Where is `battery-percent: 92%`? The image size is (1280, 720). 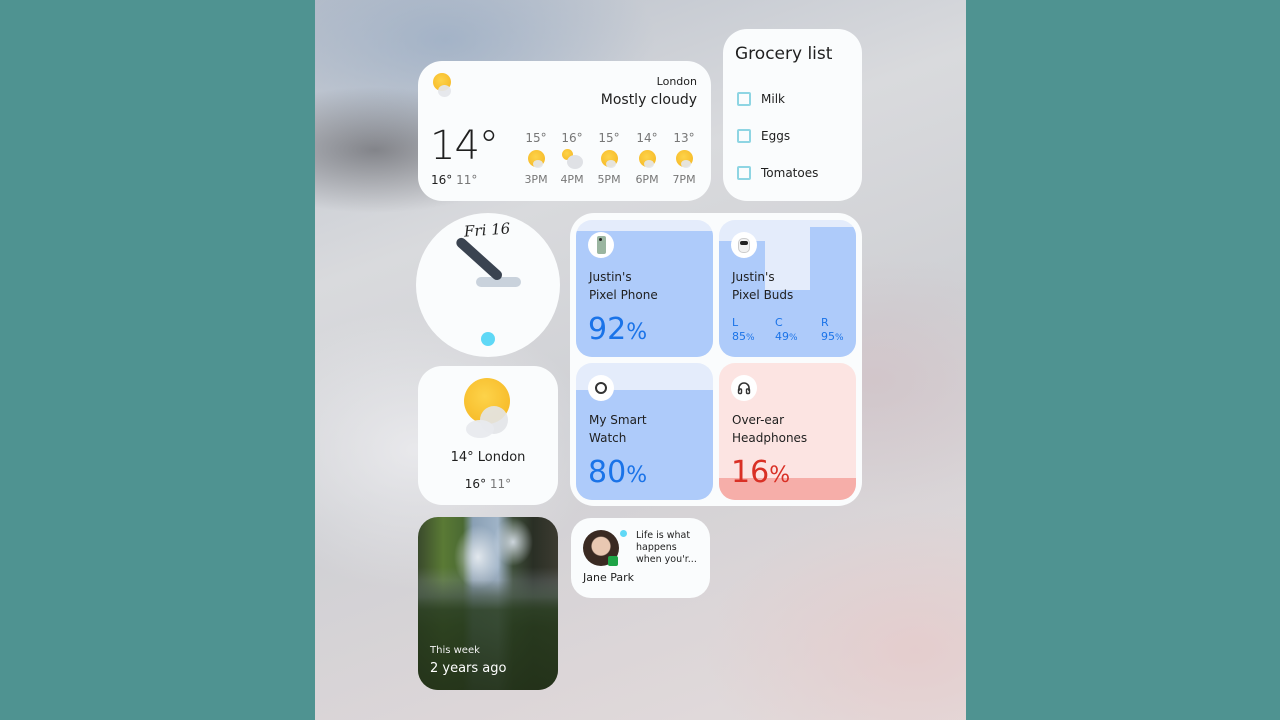 battery-percent: 92% is located at coordinates (618, 329).